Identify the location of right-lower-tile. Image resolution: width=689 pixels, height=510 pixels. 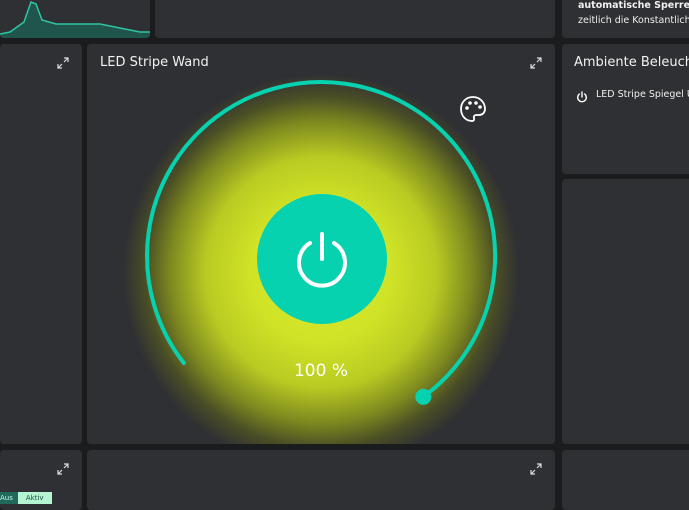
(625, 311).